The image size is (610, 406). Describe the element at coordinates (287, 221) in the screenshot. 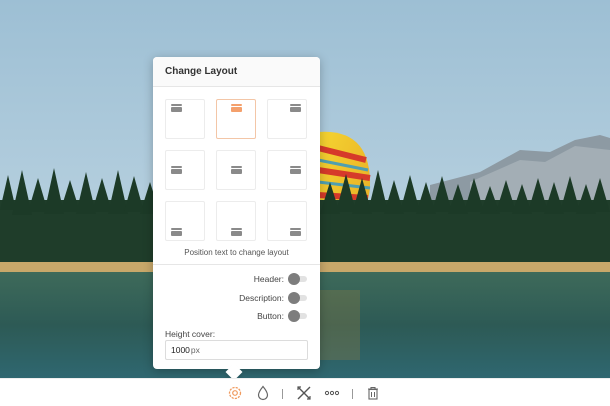

I see `layout-bottom-right` at that location.